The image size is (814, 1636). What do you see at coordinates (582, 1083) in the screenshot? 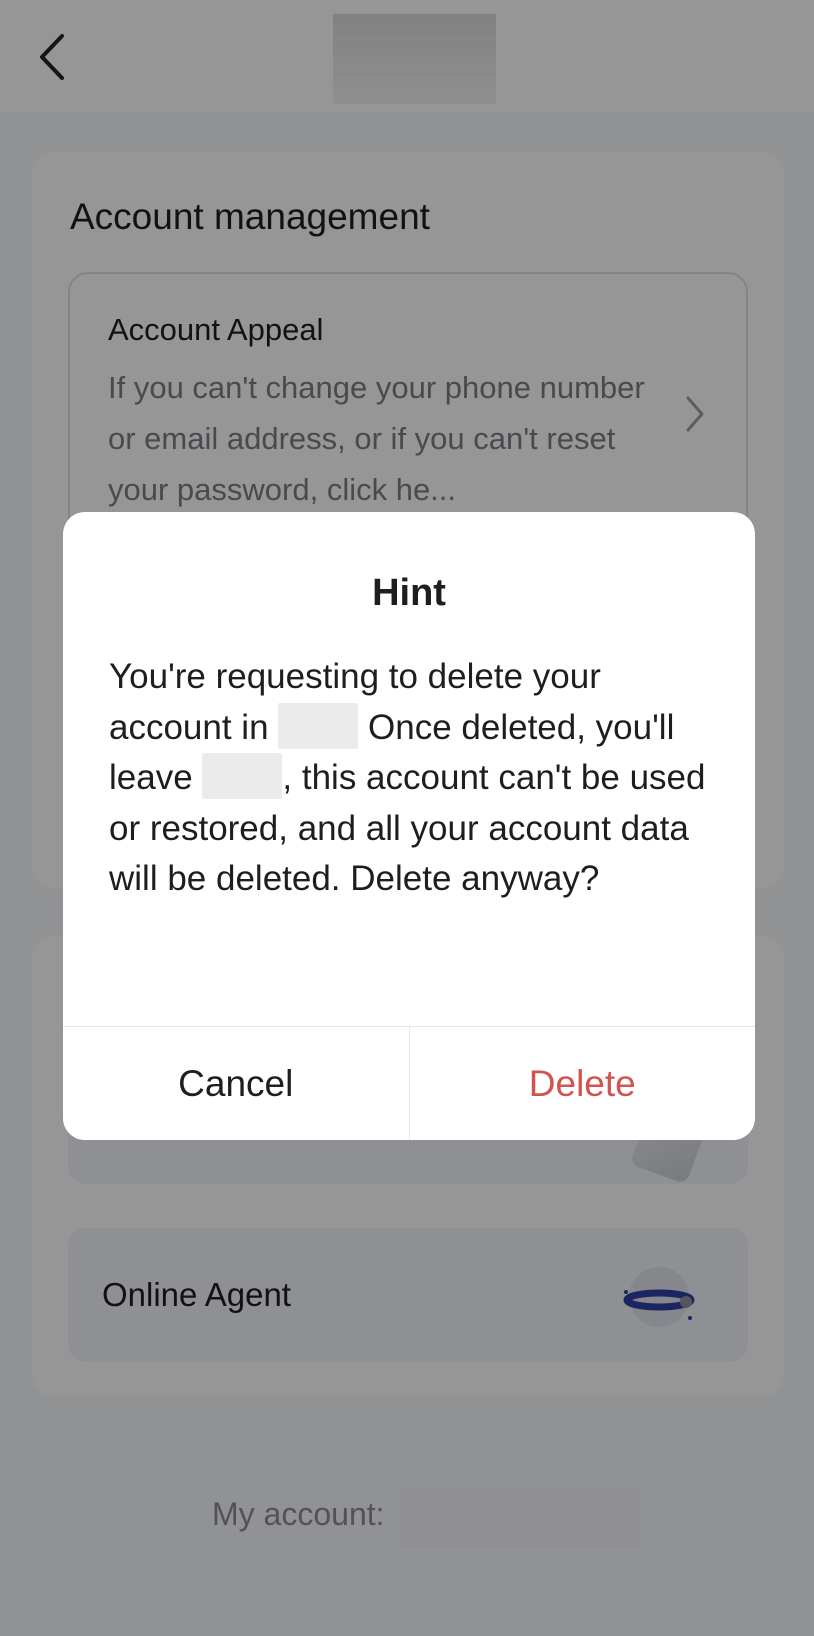
I see `delete-button: Delete` at bounding box center [582, 1083].